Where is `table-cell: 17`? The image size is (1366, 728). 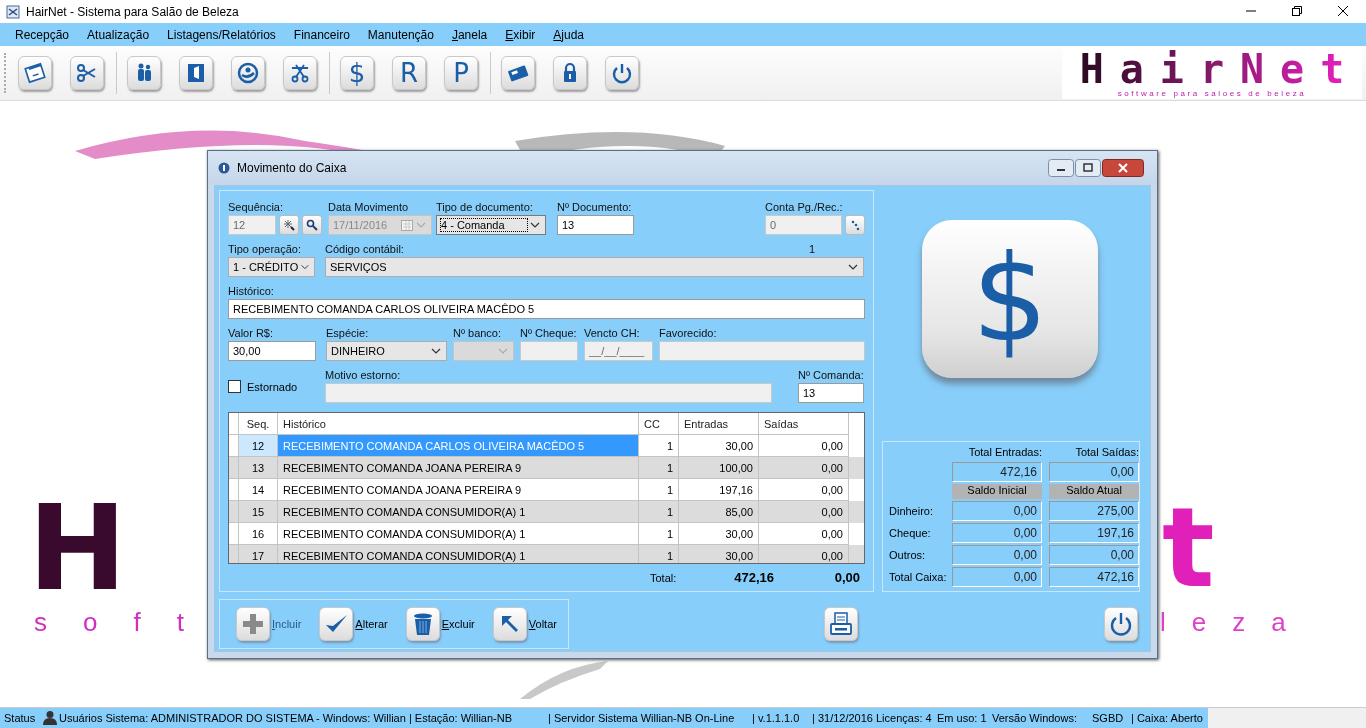
table-cell: 17 is located at coordinates (258, 554).